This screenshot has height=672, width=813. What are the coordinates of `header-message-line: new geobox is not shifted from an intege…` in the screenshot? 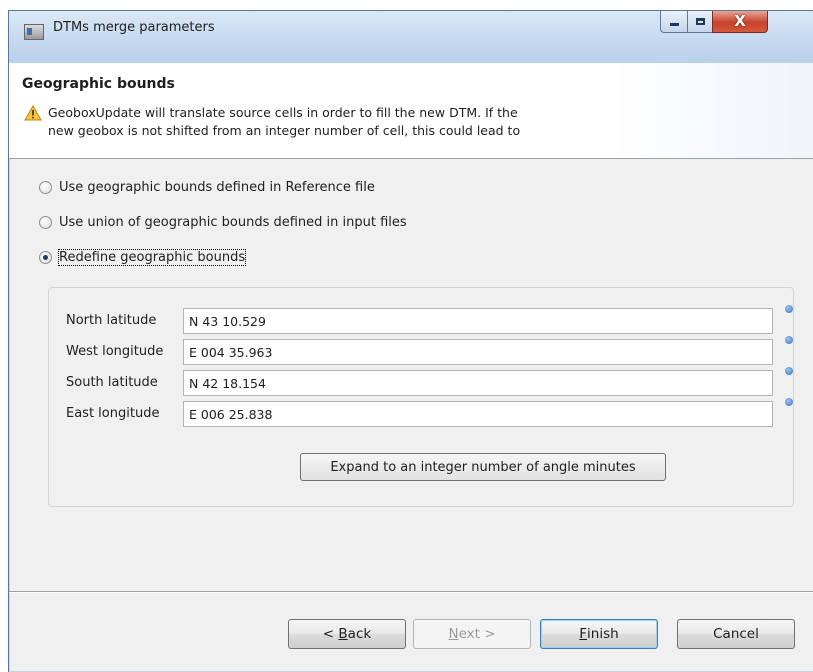 It's located at (284, 130).